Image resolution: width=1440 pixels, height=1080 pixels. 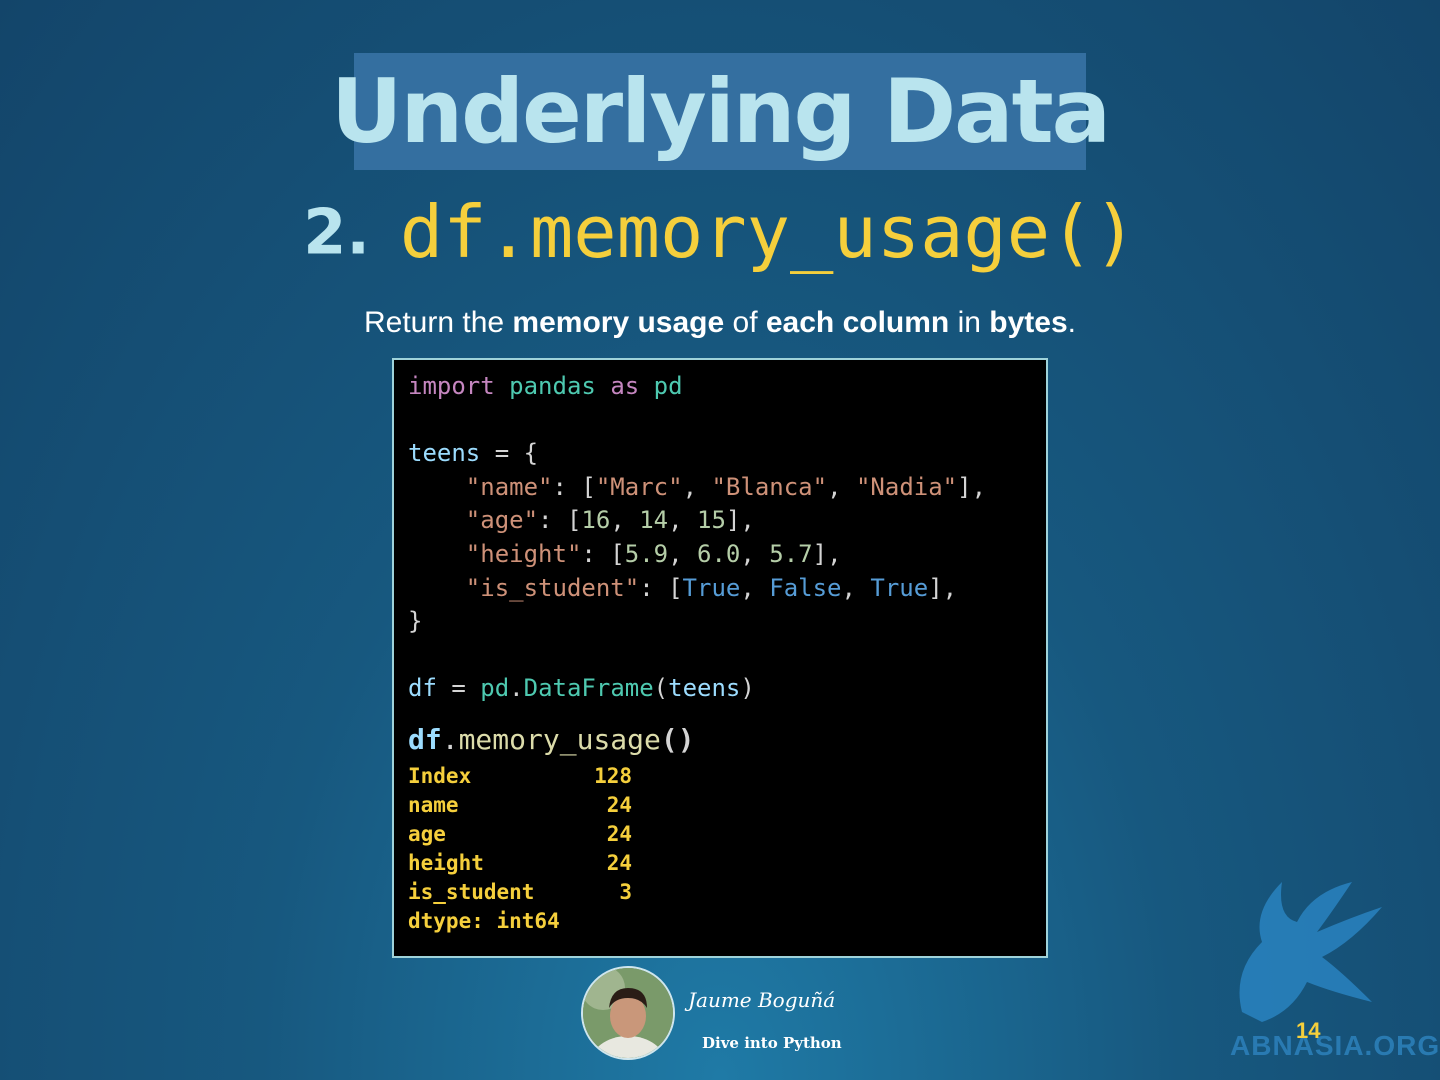 What do you see at coordinates (719, 553) in the screenshot?
I see `code-token: 6.0` at bounding box center [719, 553].